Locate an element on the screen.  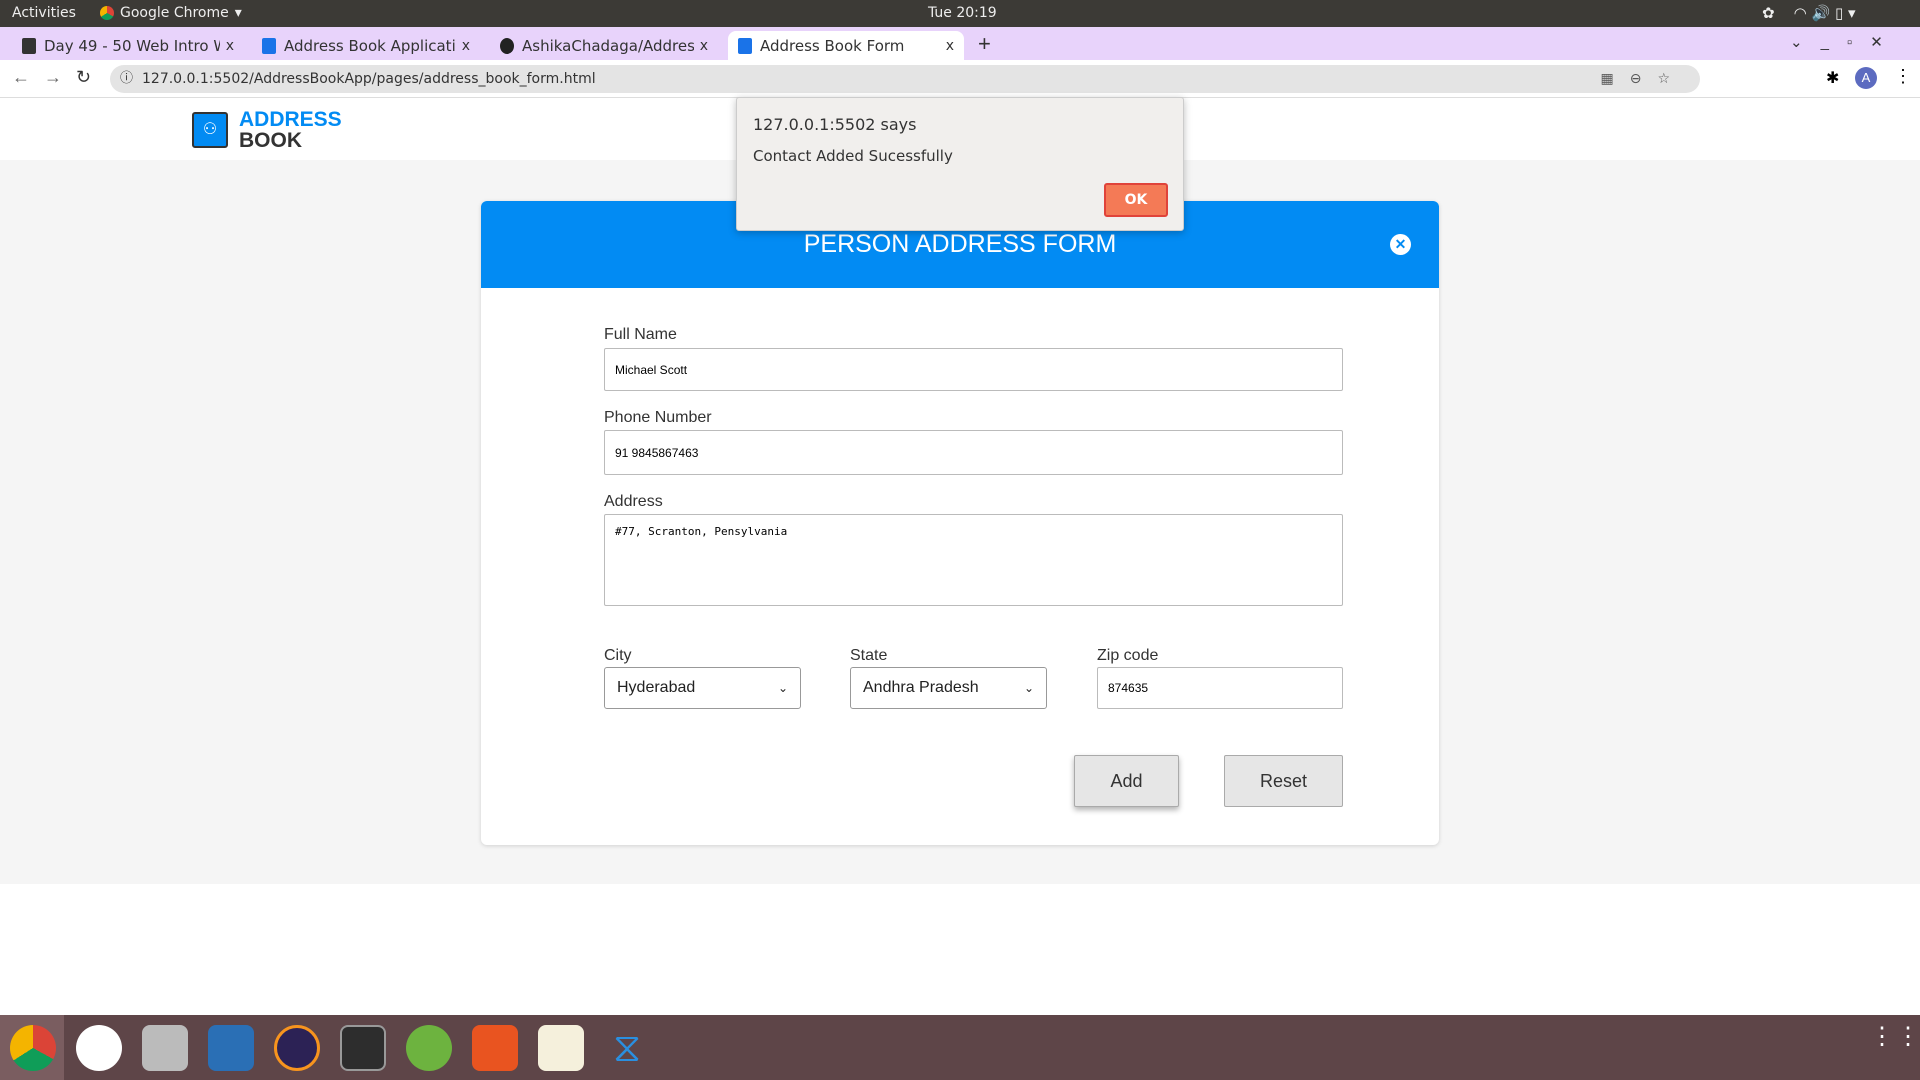
tab-address-book-app: Address Book Application x is located at coordinates (366, 45).